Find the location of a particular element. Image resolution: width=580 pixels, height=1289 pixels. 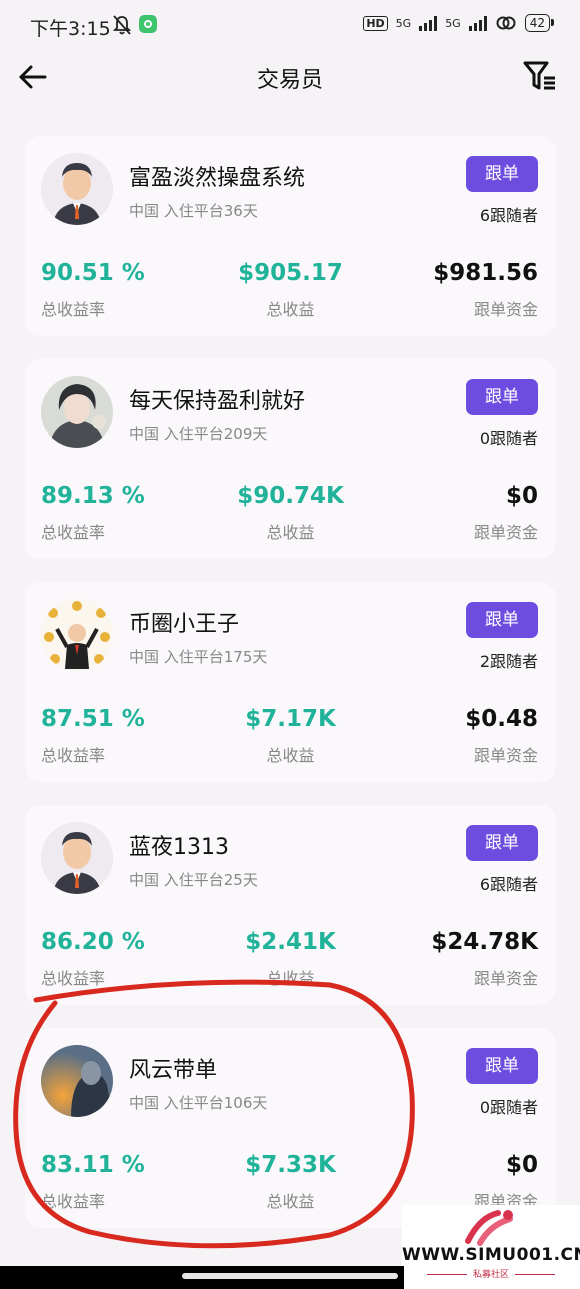

trader-name: 风云带单 is located at coordinates (173, 1070).